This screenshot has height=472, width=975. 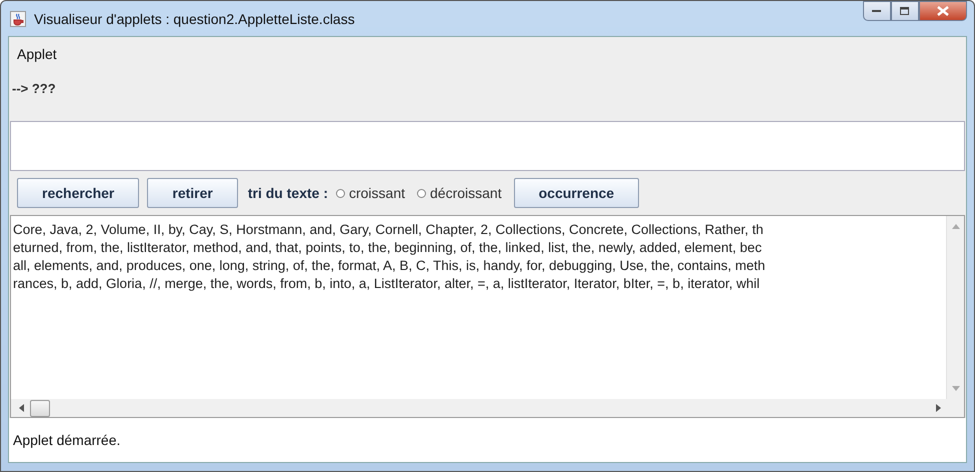 I want to click on minimize-icon, so click(x=877, y=11).